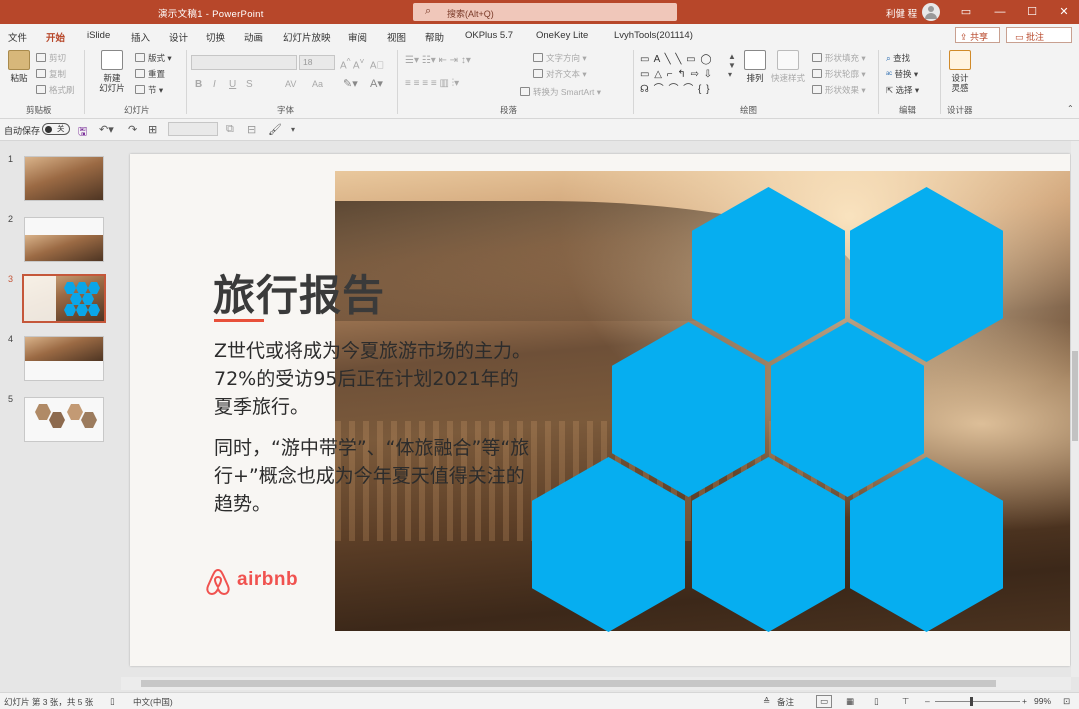 This screenshot has width=1079, height=709. Describe the element at coordinates (785, 702) in the screenshot. I see `notes-button: 备注` at that location.